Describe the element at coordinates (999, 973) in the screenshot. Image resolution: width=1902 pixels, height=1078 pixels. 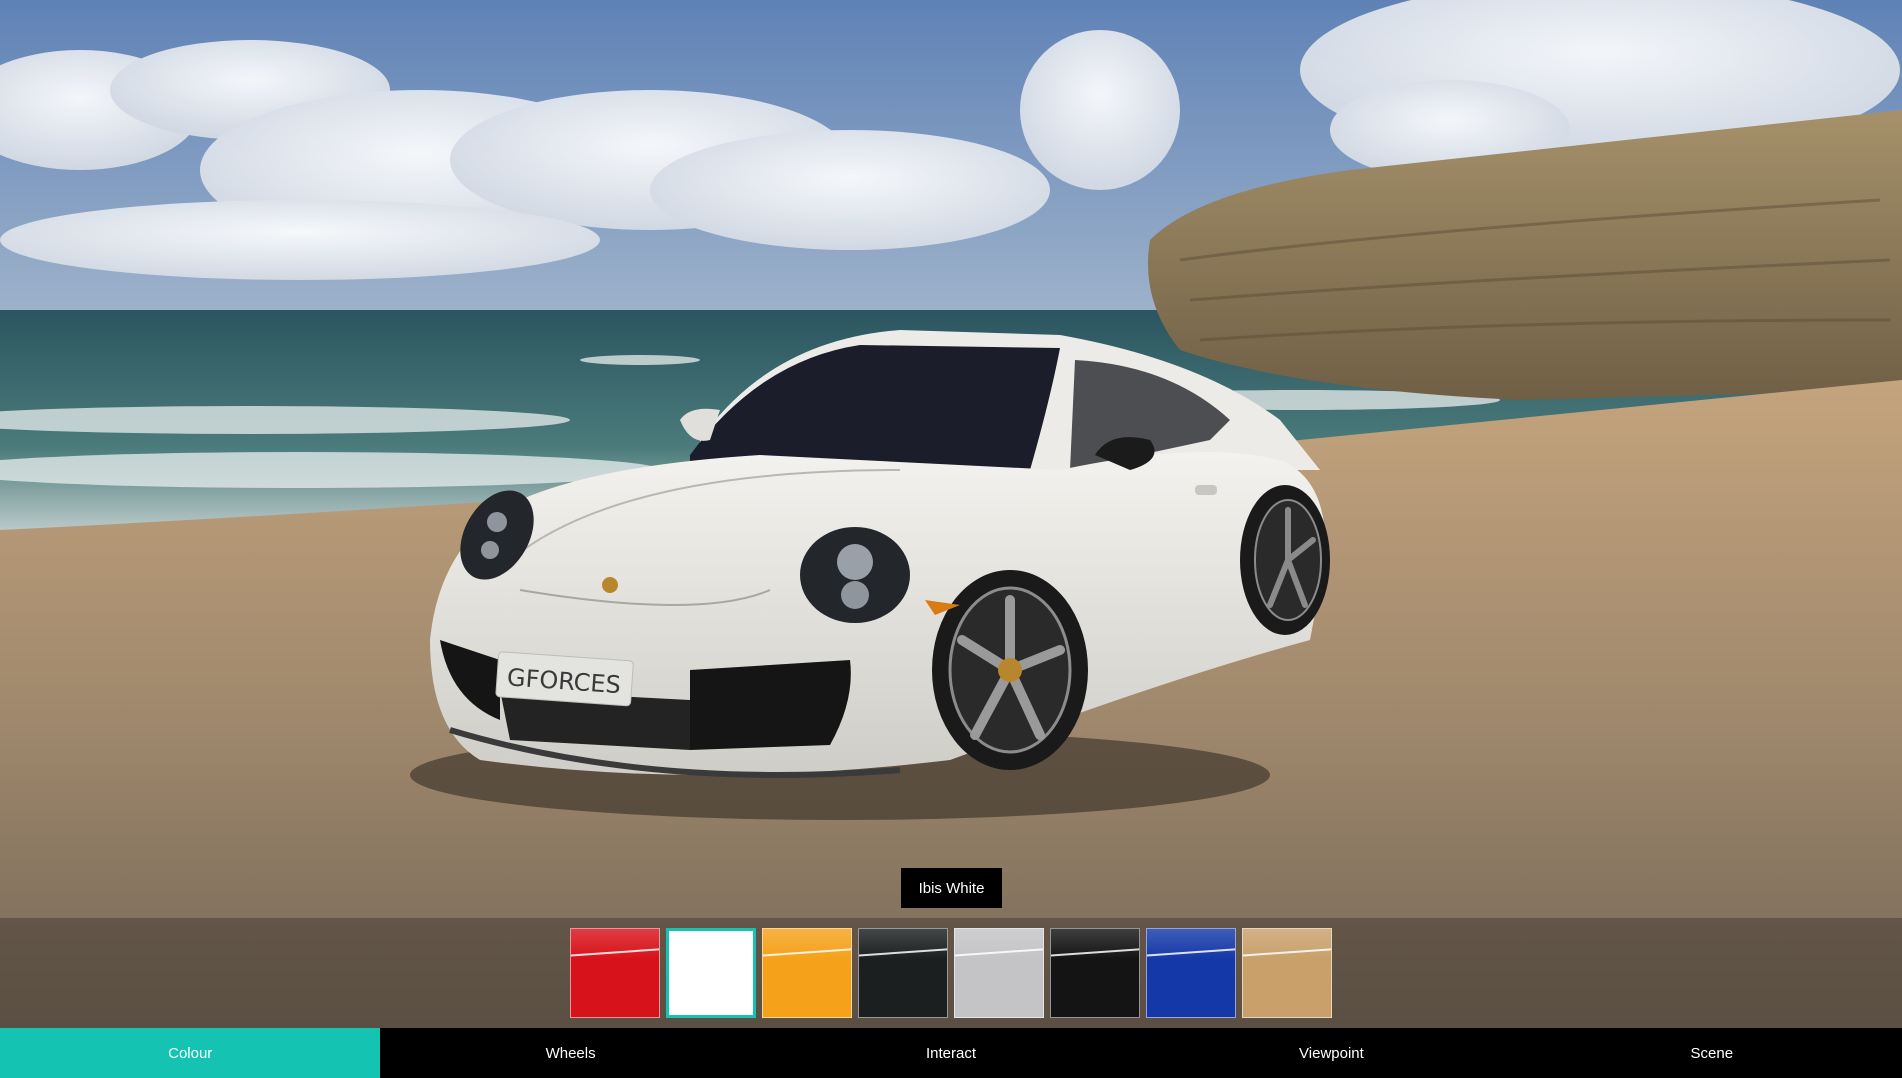
I see `colour-swatch-silver` at that location.